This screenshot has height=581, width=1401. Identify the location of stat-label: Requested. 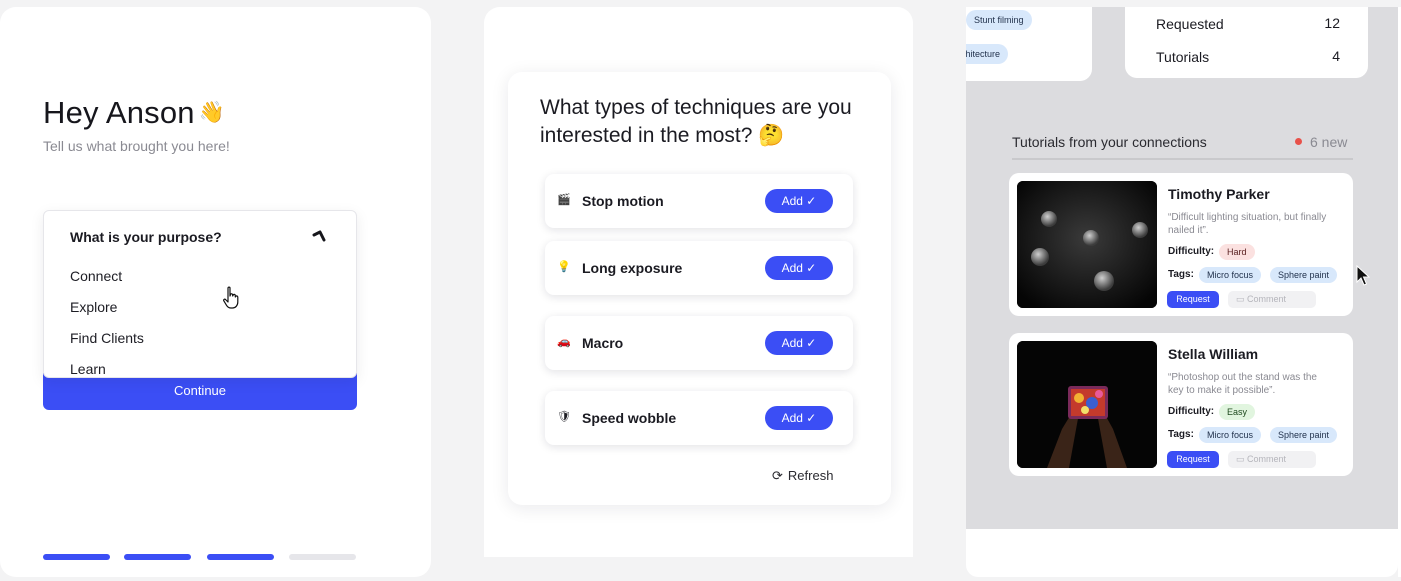
(1190, 24).